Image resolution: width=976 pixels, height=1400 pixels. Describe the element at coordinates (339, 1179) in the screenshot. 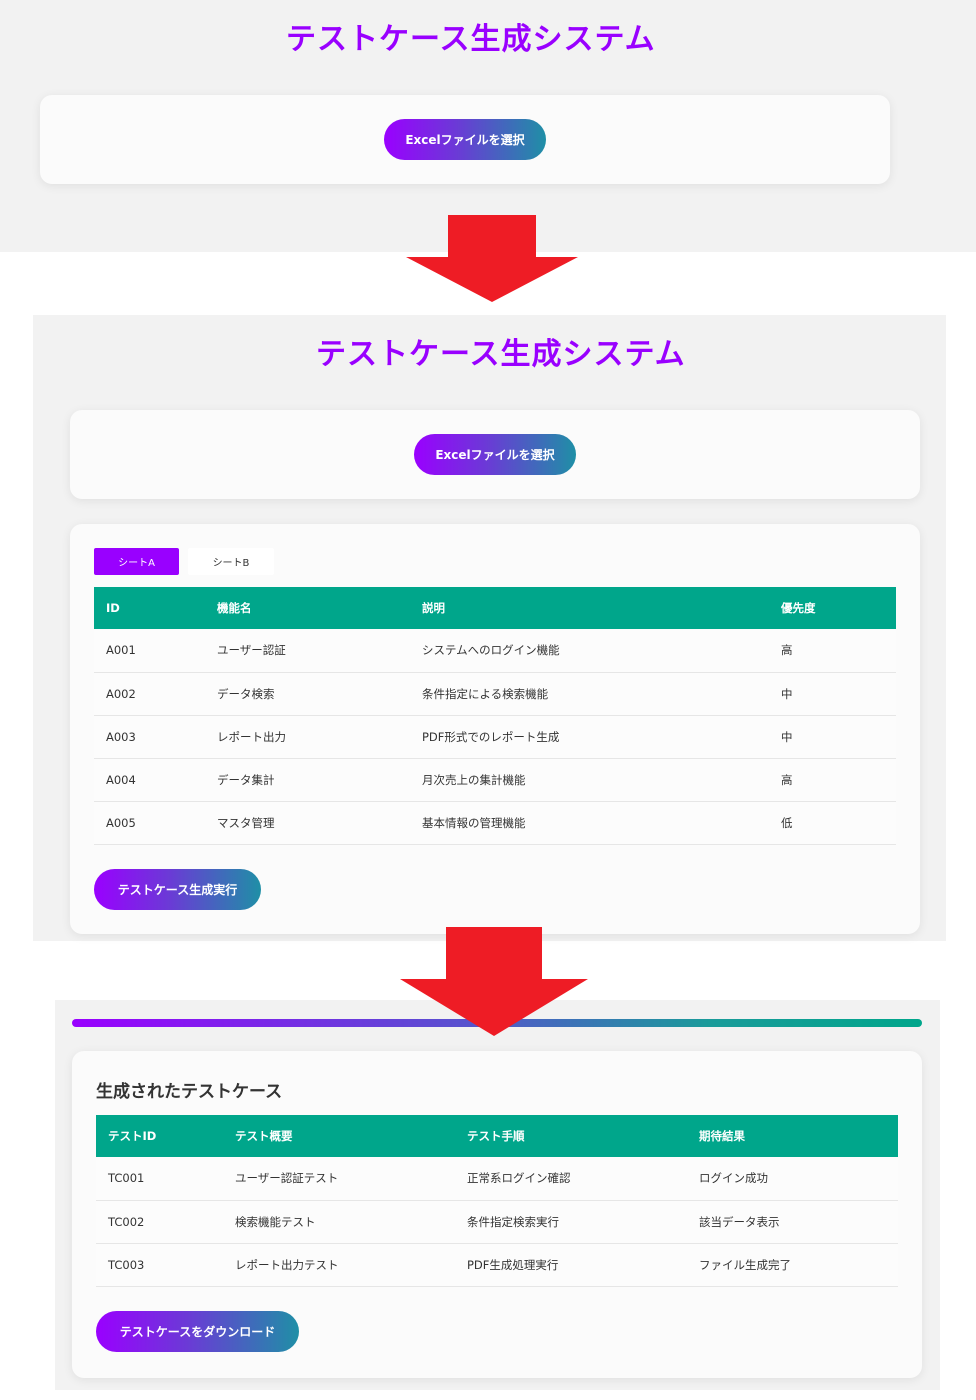

I see `table-cell: ユーザー認証テスト` at that location.